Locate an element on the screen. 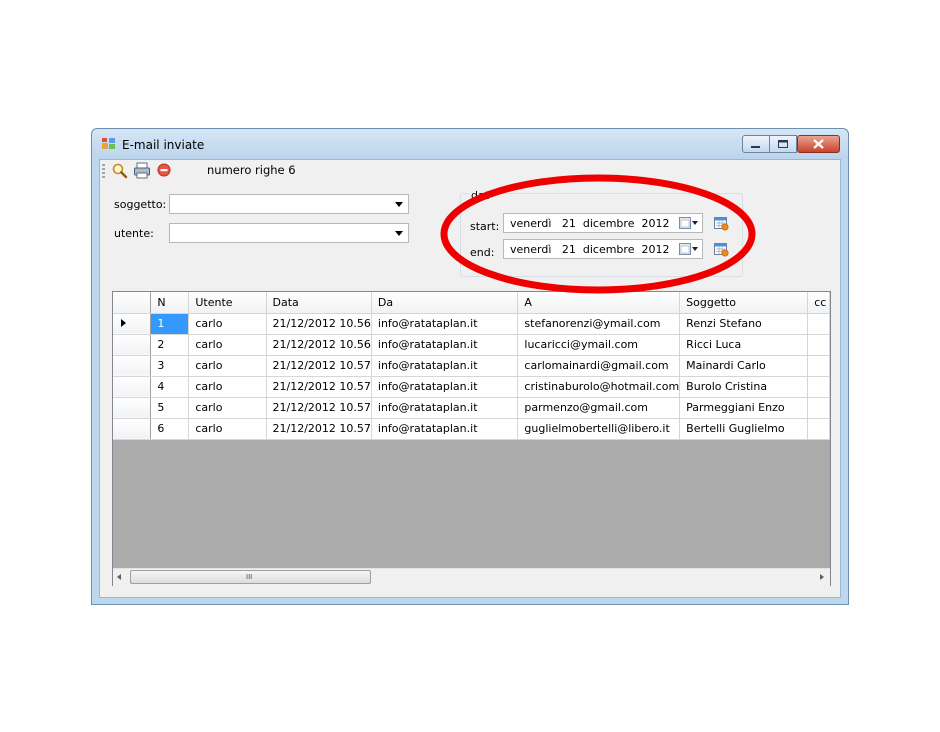 The image size is (940, 732). stop-icon is located at coordinates (164, 170).